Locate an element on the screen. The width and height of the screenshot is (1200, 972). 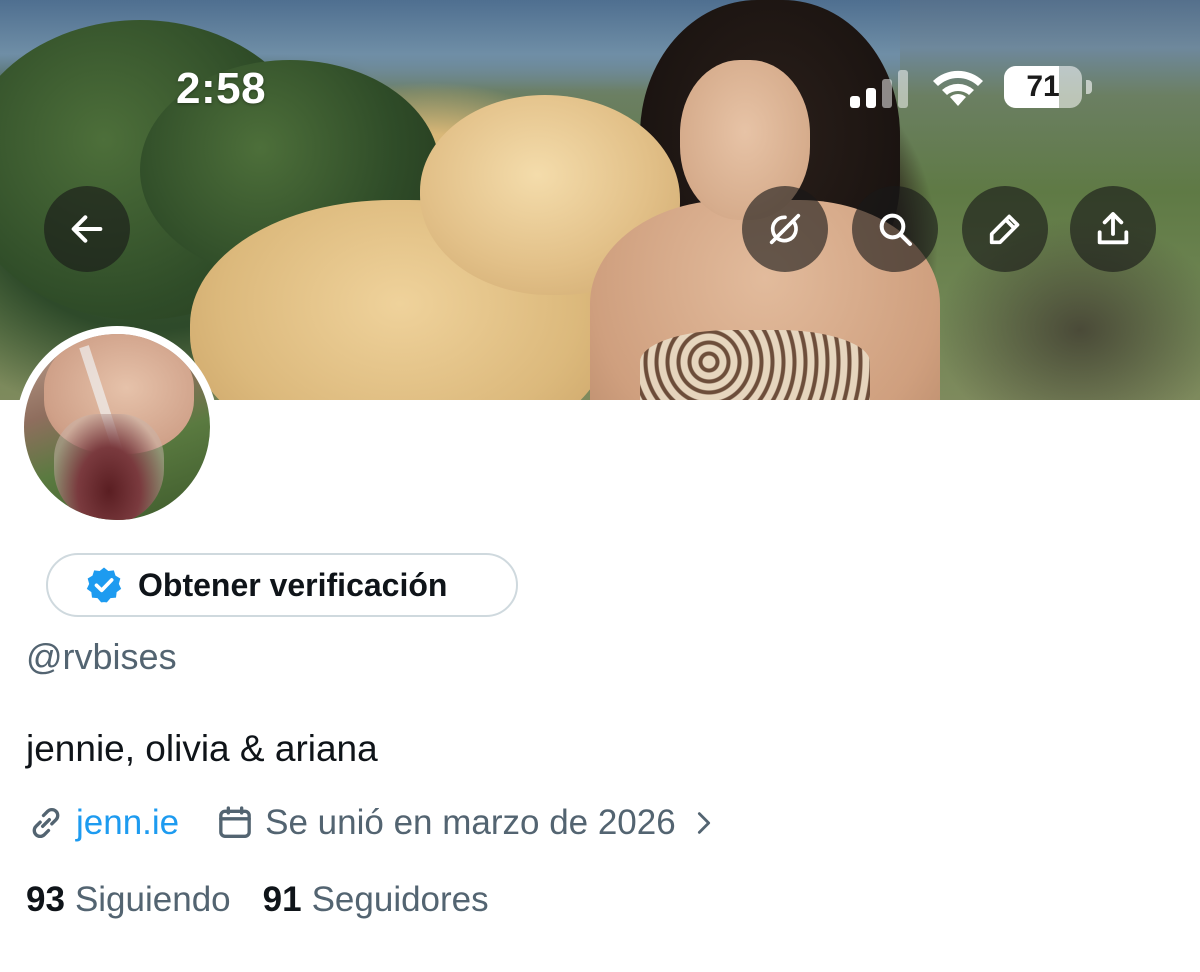
profile-avatar is located at coordinates (117, 427).